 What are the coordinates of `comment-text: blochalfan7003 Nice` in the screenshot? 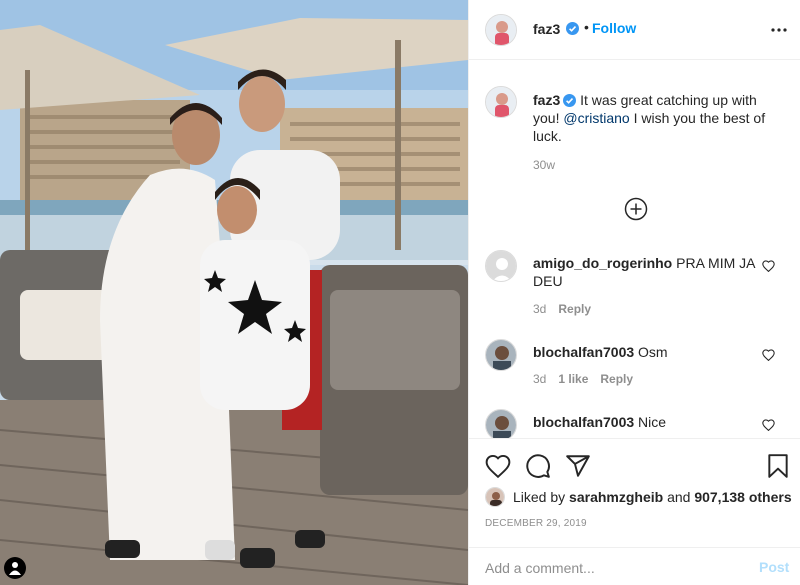 It's located at (647, 422).